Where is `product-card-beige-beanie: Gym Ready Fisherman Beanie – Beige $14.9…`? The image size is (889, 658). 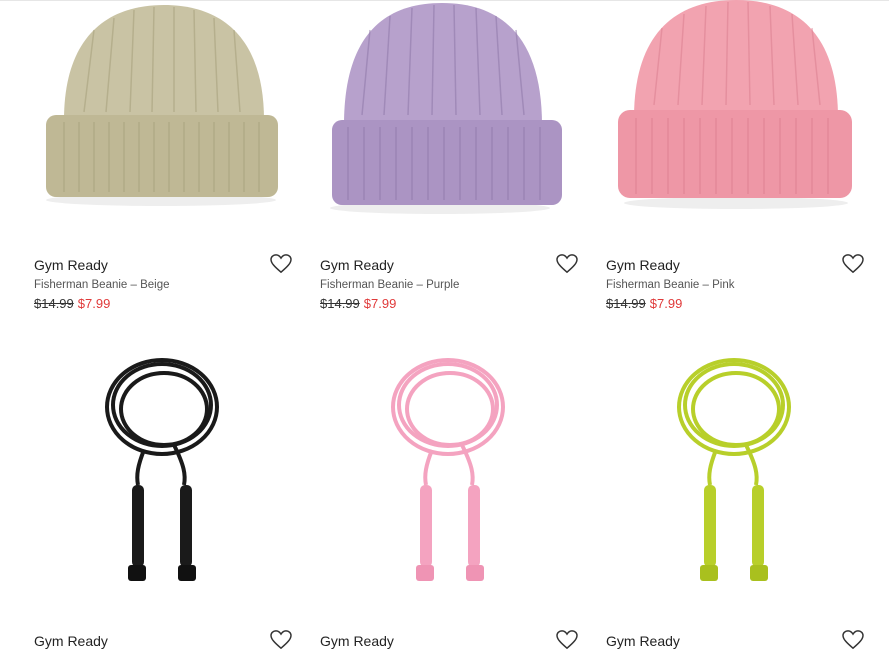
product-card-beige-beanie: Gym Ready Fisherman Beanie – Beige $14.9… is located at coordinates (169, 160).